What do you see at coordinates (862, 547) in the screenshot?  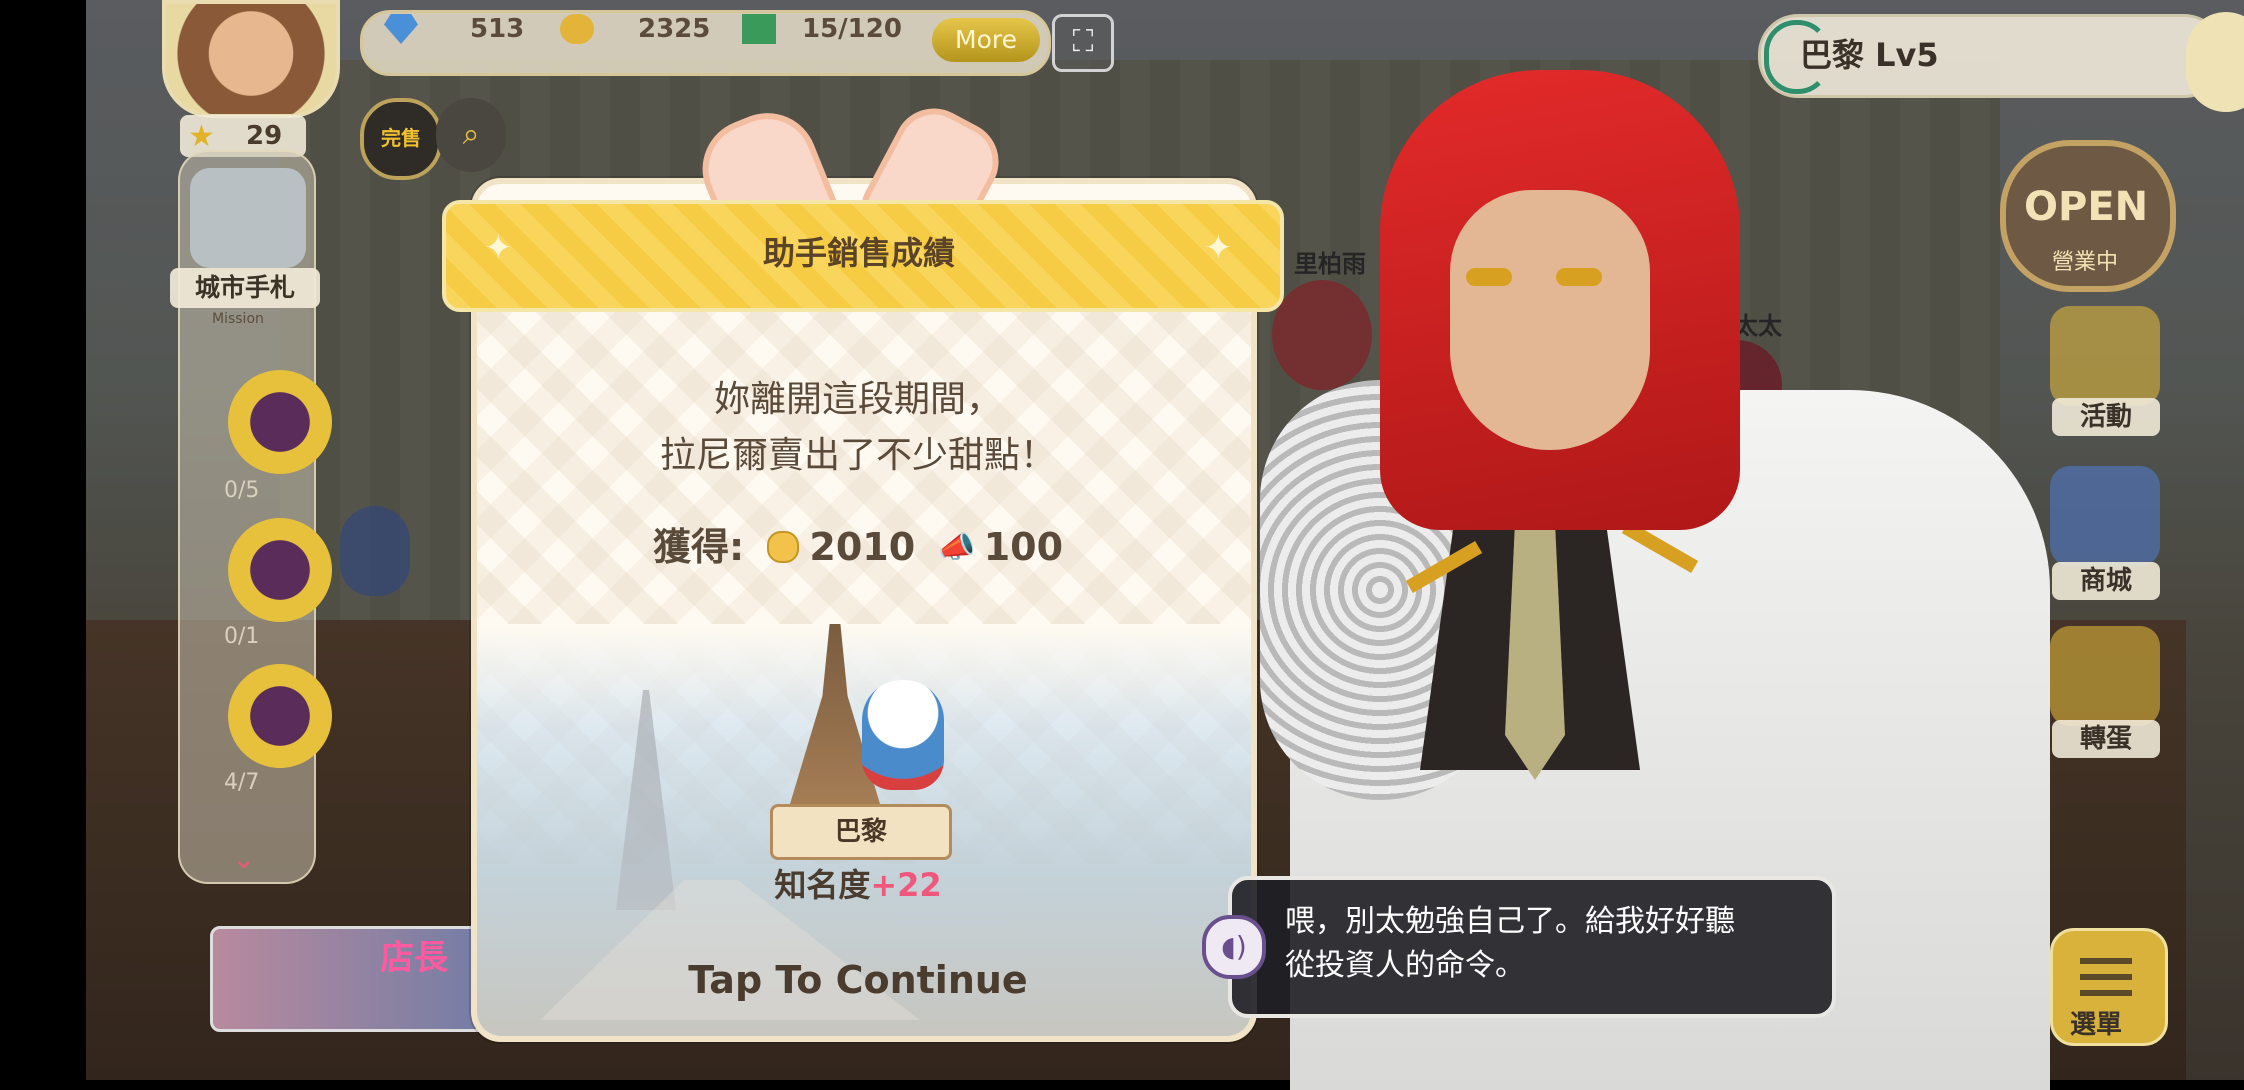 I see `coin-reward: 2010` at bounding box center [862, 547].